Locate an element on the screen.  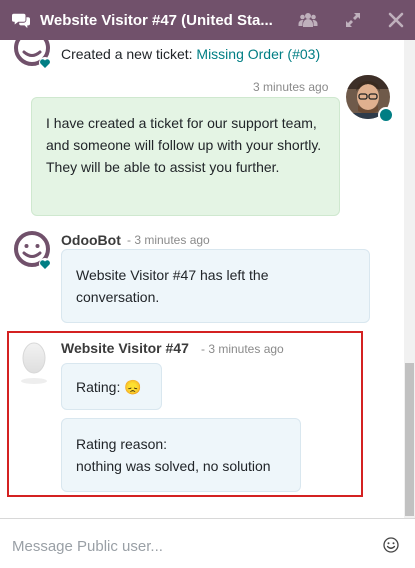
comments-icon is located at coordinates (21, 21).